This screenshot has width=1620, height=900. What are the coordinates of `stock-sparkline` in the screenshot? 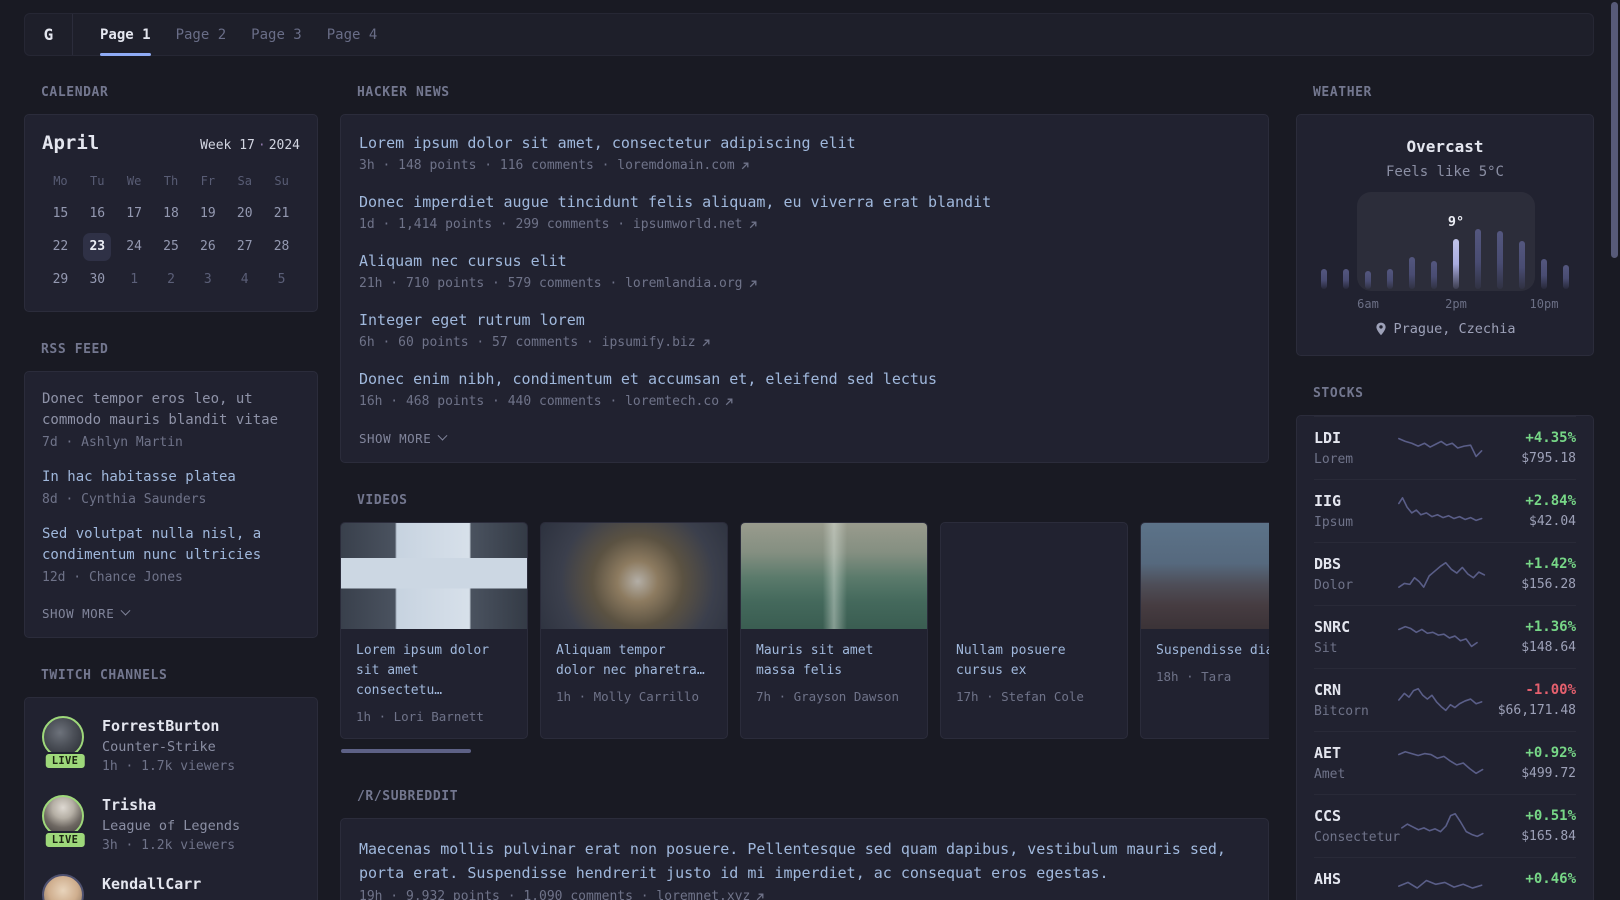 It's located at (1443, 448).